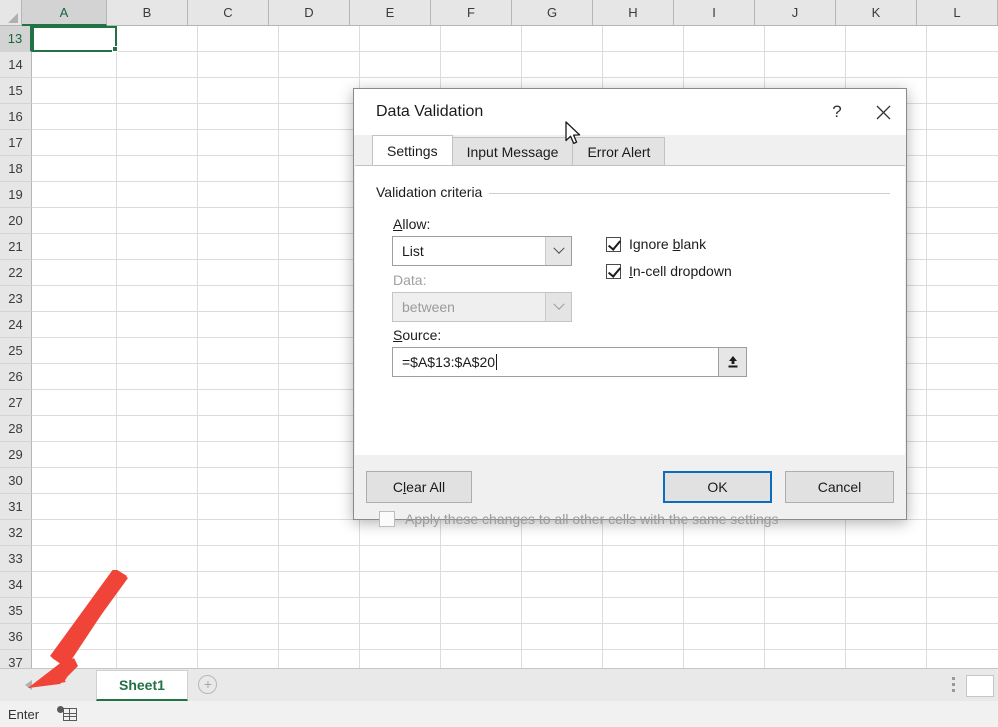 Image resolution: width=998 pixels, height=727 pixels. Describe the element at coordinates (886, 637) in the screenshot. I see `cell-K36` at that location.